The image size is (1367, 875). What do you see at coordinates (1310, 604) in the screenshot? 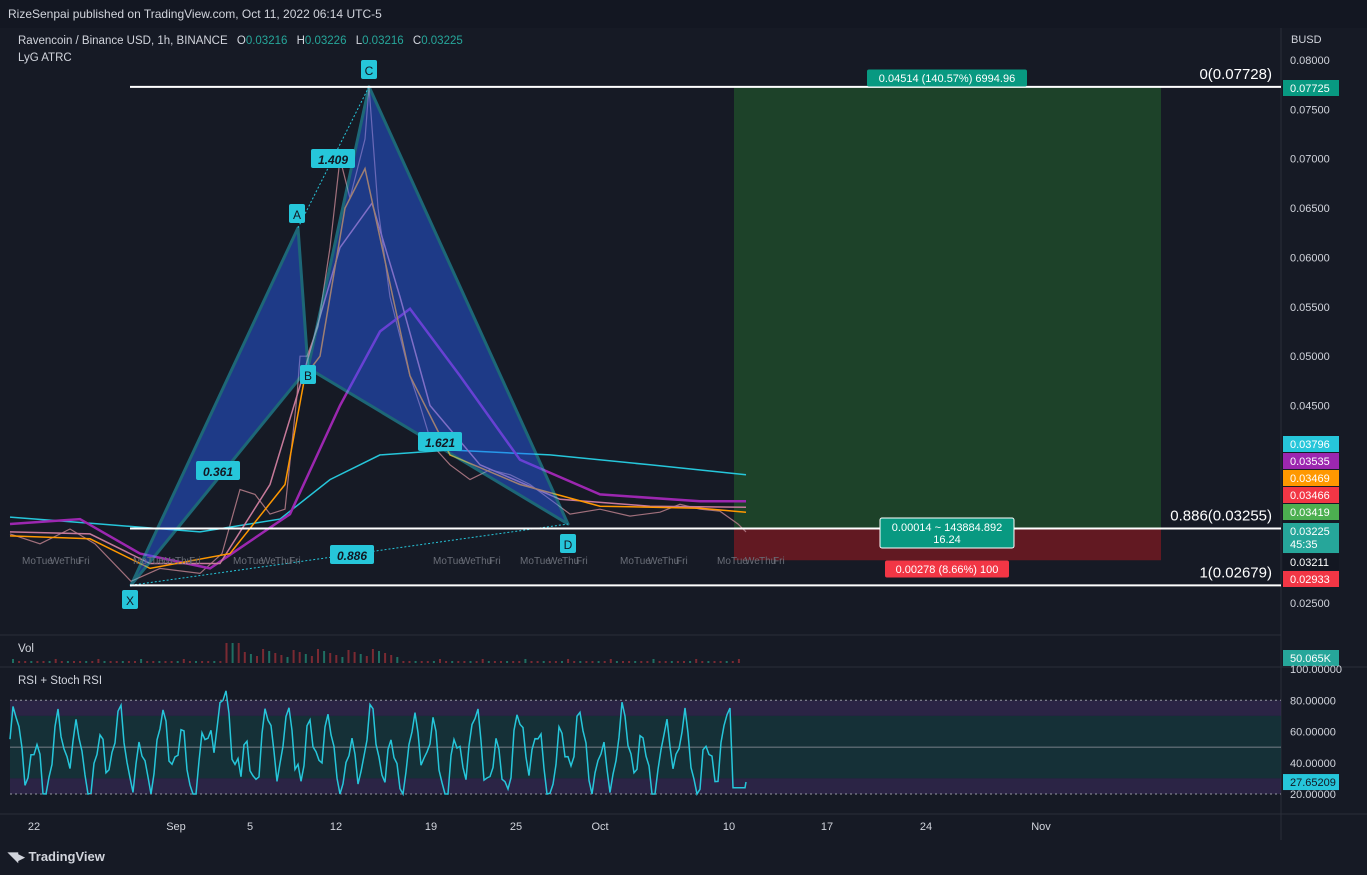
I see `price-tick-label: 0.02500` at bounding box center [1310, 604].